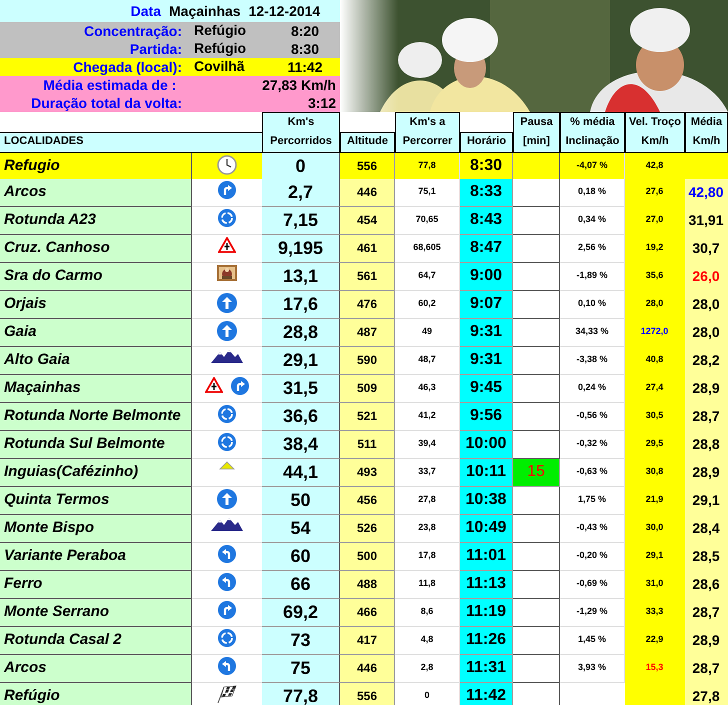 Image resolution: width=728 pixels, height=705 pixels. What do you see at coordinates (301, 132) in the screenshot?
I see `column-header: Km's Percorridos` at bounding box center [301, 132].